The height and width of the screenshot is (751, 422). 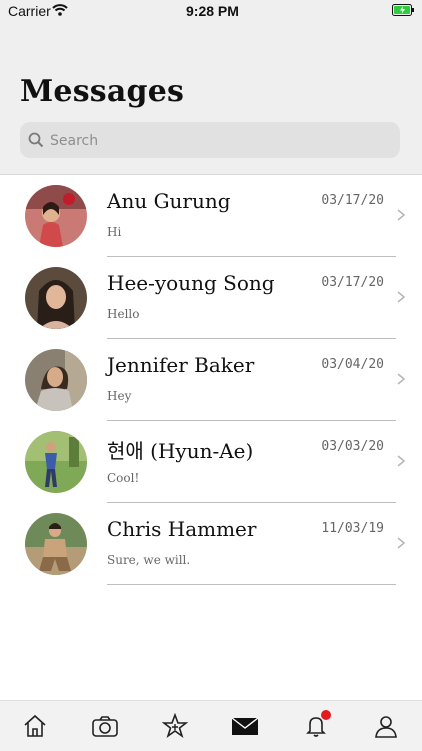 I want to click on tab-camera, so click(x=105, y=726).